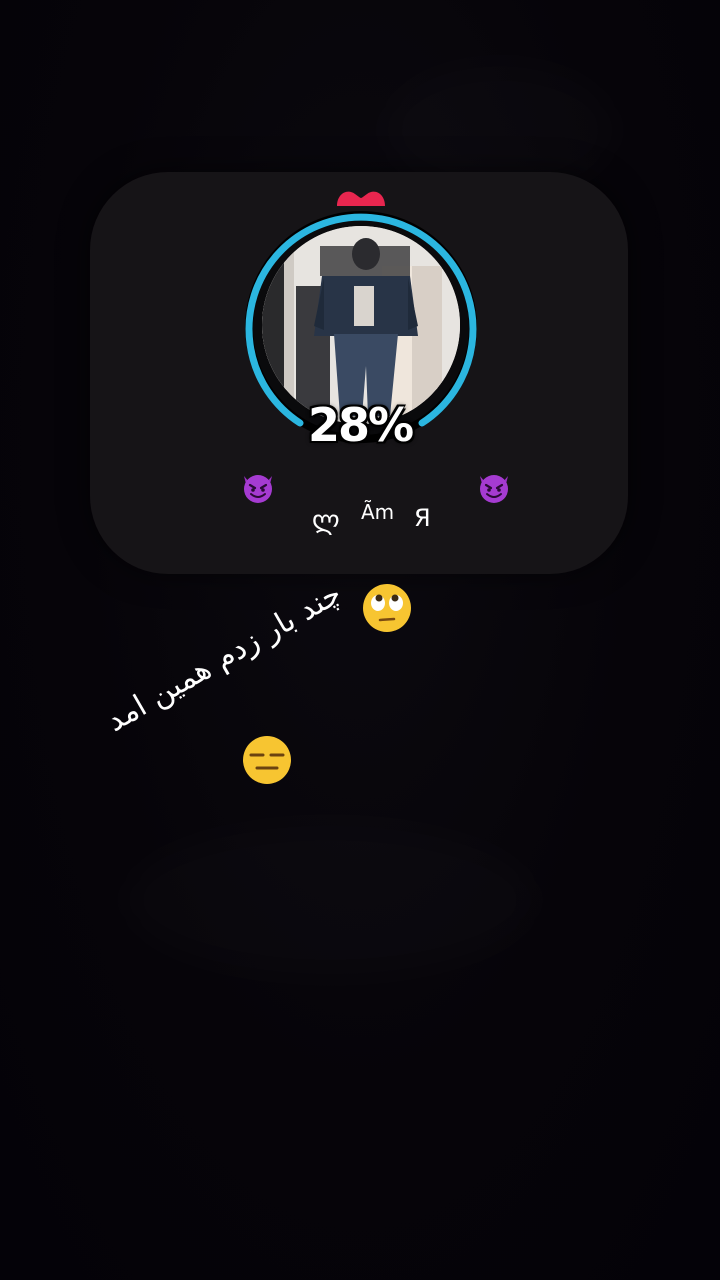  I want to click on expressionless-face-icon, so click(267, 760).